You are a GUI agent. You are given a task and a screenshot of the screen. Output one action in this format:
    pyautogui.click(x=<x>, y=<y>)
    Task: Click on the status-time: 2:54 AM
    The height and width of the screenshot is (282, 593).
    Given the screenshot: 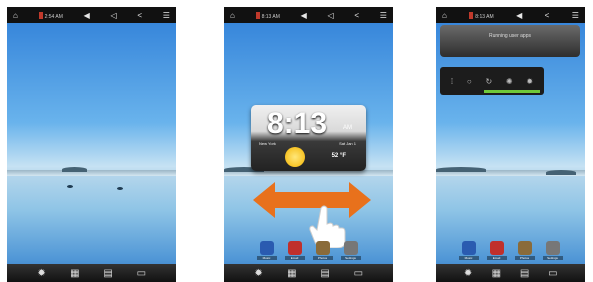 What is the action you would take?
    pyautogui.click(x=53, y=16)
    